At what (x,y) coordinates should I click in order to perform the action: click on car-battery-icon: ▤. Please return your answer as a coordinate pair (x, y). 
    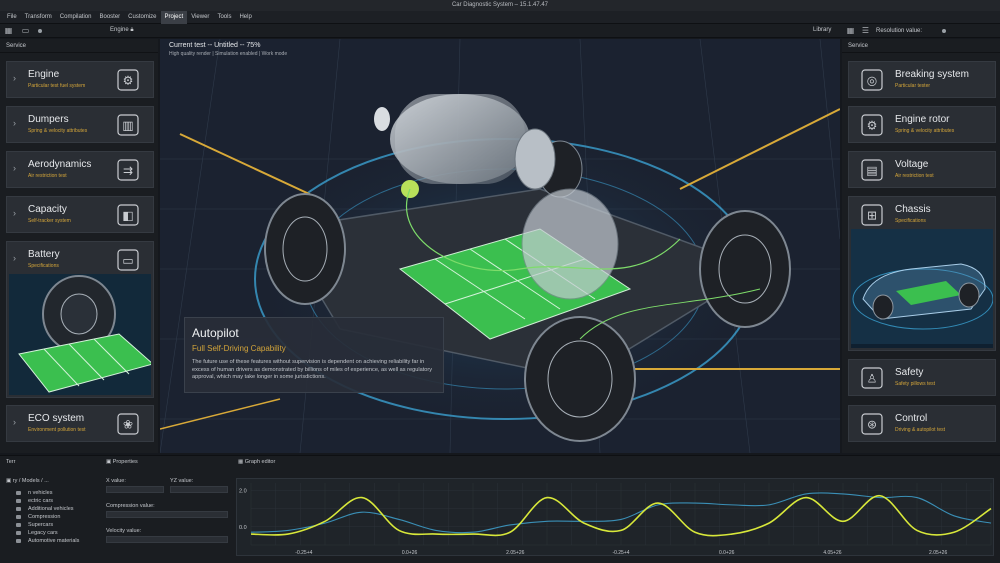
    Looking at the image, I should click on (872, 170).